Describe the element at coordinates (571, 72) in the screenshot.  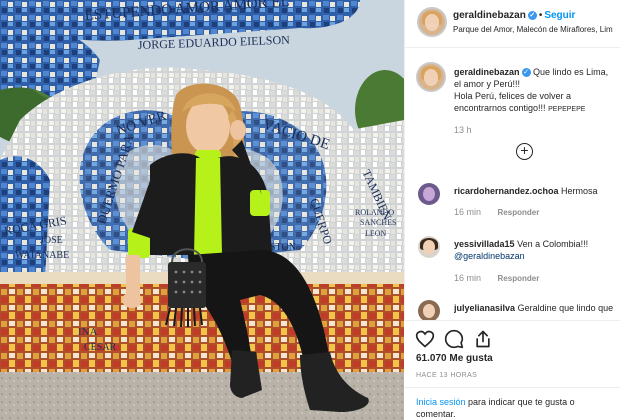
I see `caption-line-1: Que lindo es Lima,` at that location.